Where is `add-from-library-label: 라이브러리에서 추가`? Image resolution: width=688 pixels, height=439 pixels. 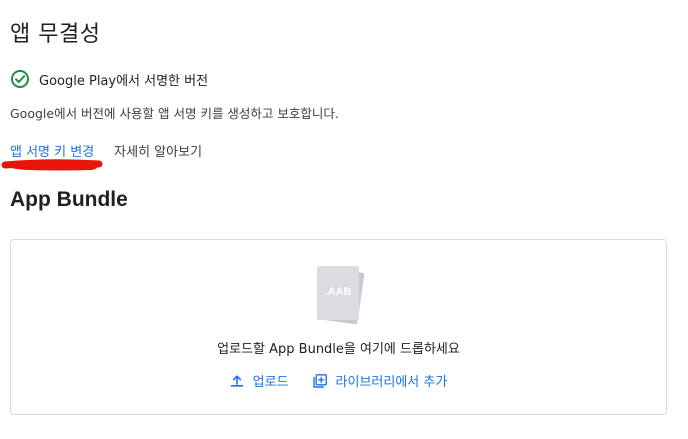 add-from-library-label: 라이브러리에서 추가 is located at coordinates (391, 382).